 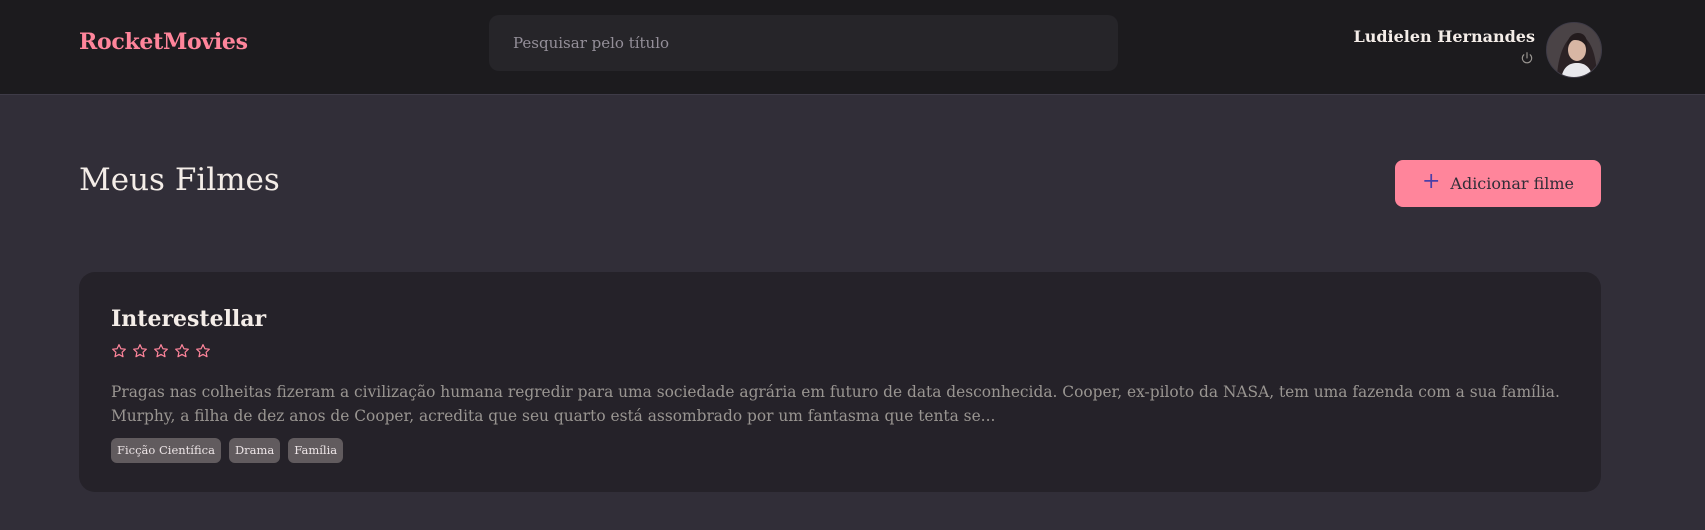 What do you see at coordinates (803, 43) in the screenshot?
I see `search-input` at bounding box center [803, 43].